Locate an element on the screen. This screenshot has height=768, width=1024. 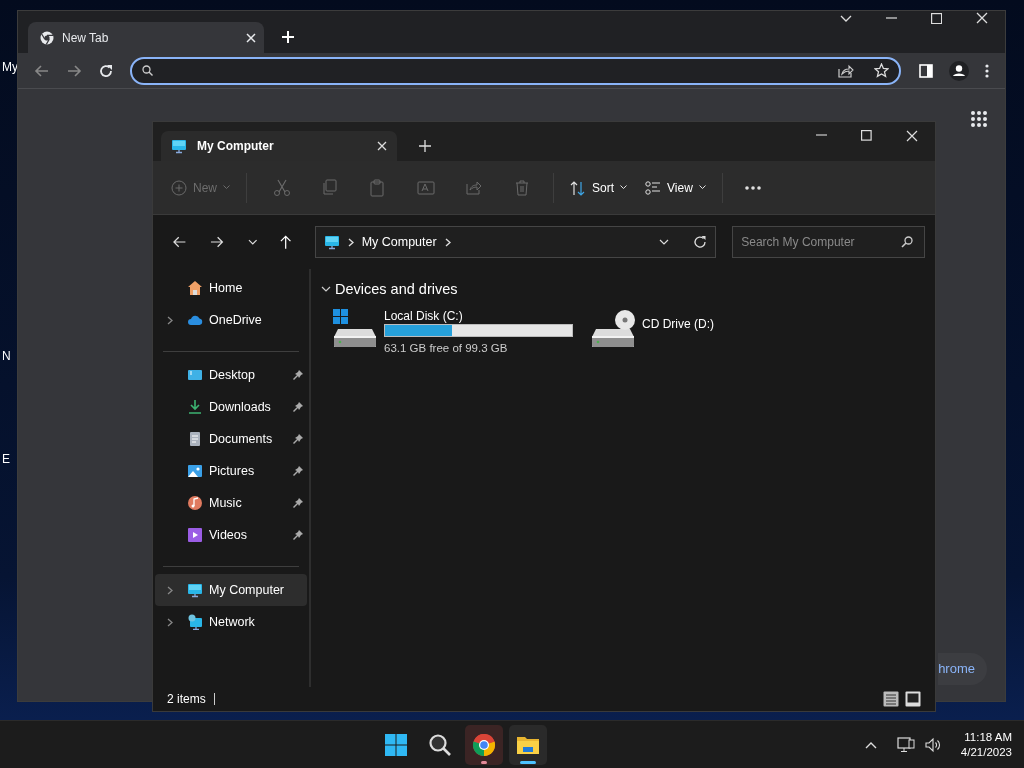
customize-button: hrome is located at coordinates (962, 669).